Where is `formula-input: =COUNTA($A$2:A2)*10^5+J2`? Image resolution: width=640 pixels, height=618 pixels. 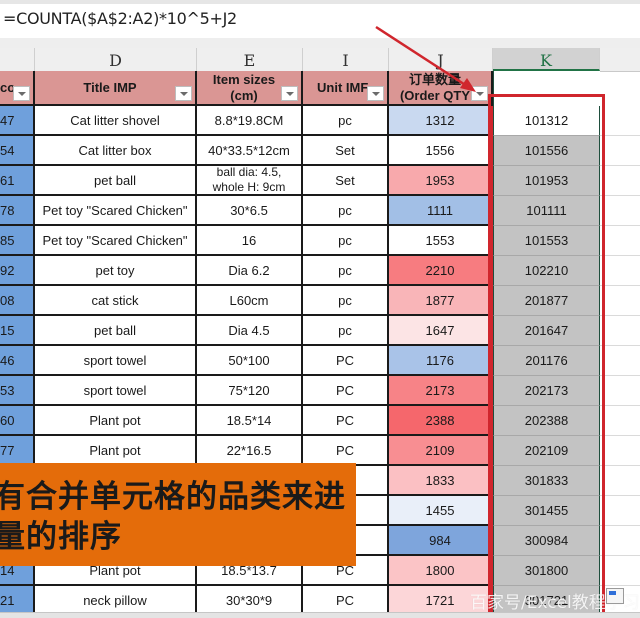
formula-input: =COUNTA($A$2:A2)*10^5+J2 is located at coordinates (120, 18).